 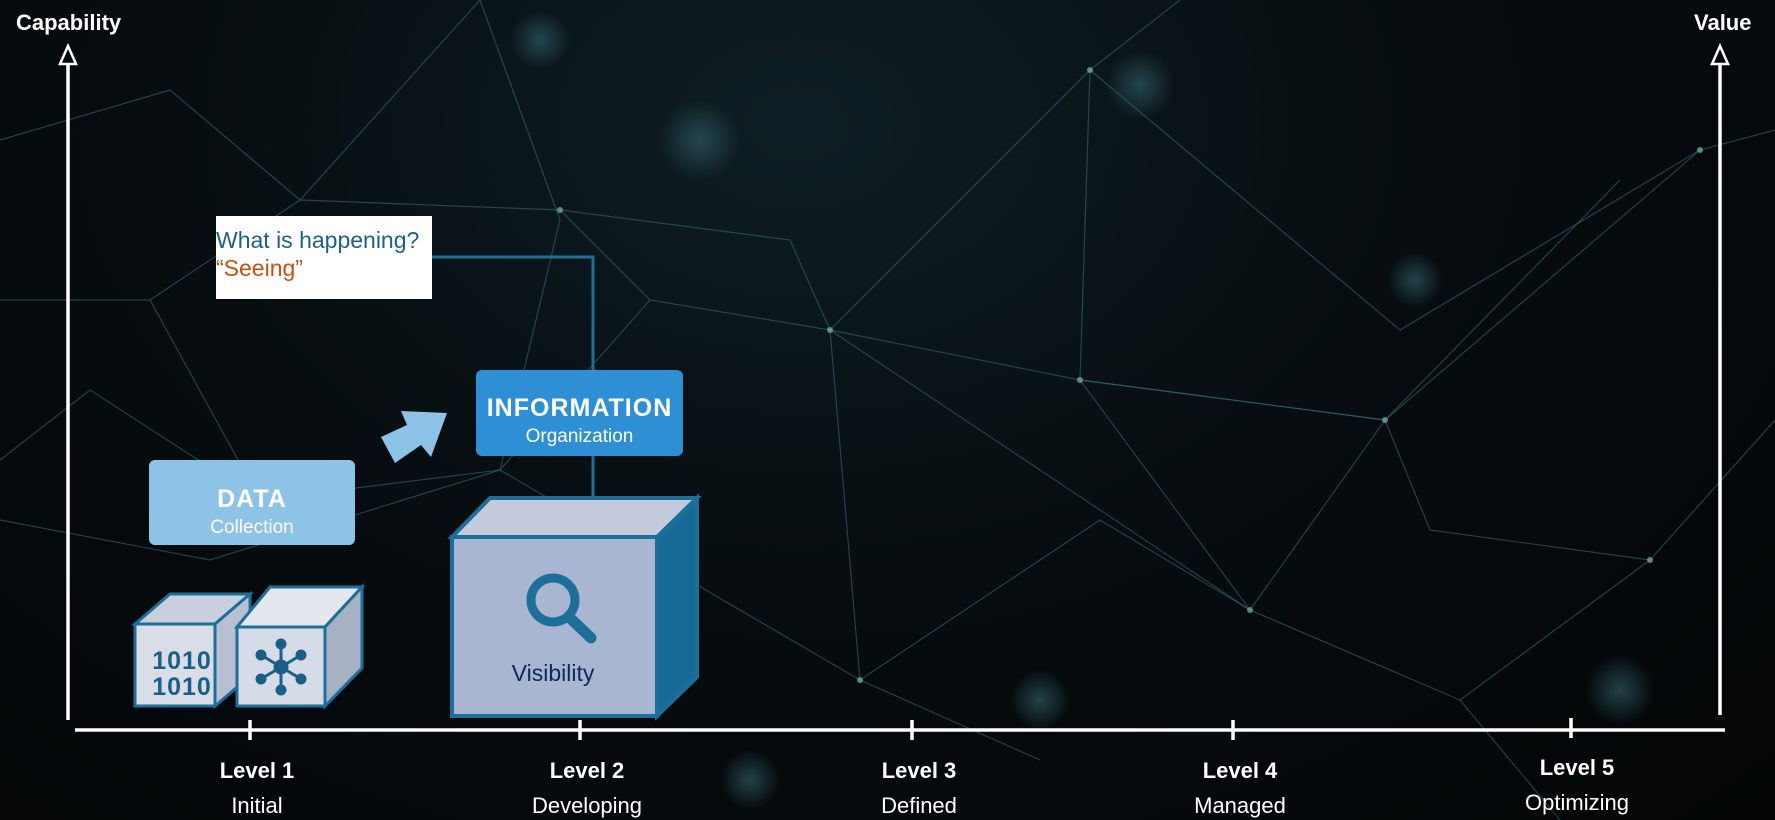 I want to click on level-5-label: Level 5 Optimizing, so click(x=1577, y=785).